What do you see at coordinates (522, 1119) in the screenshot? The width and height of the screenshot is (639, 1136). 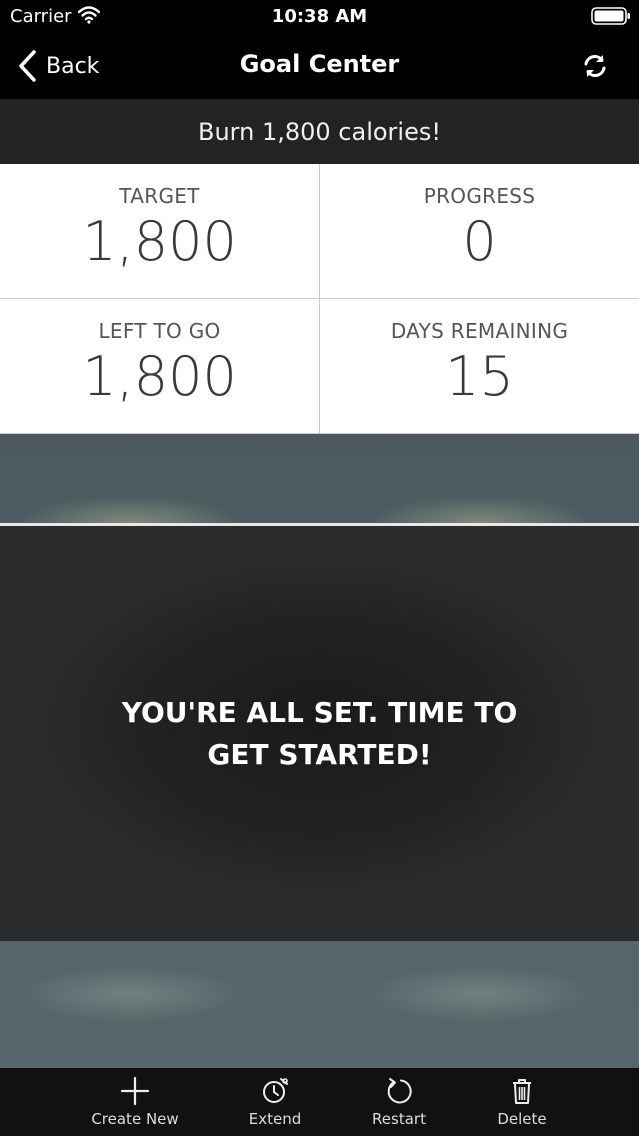 I see `delete-label: Delete` at bounding box center [522, 1119].